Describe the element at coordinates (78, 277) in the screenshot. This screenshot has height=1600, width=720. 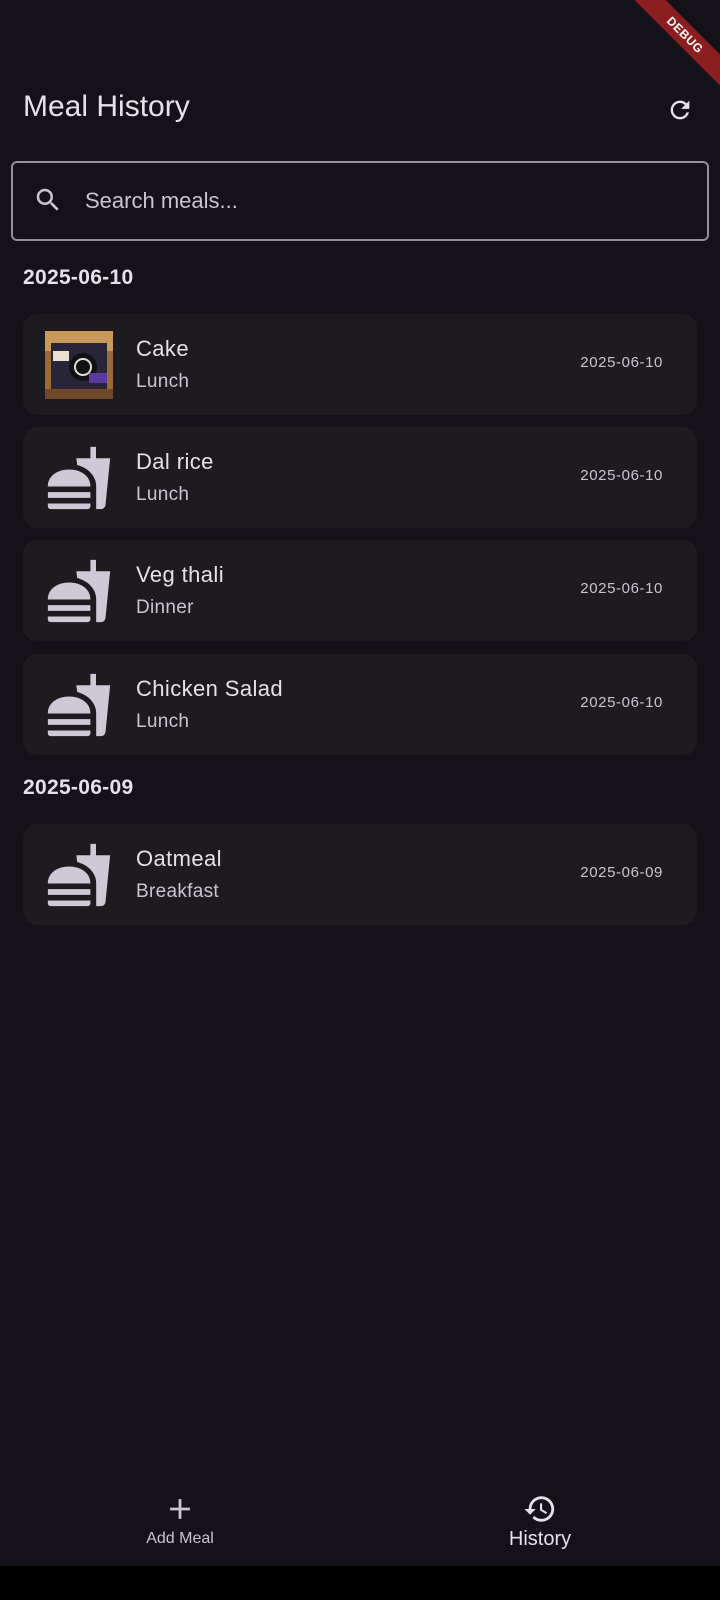
I see `section-date-header: 2025-06-10` at that location.